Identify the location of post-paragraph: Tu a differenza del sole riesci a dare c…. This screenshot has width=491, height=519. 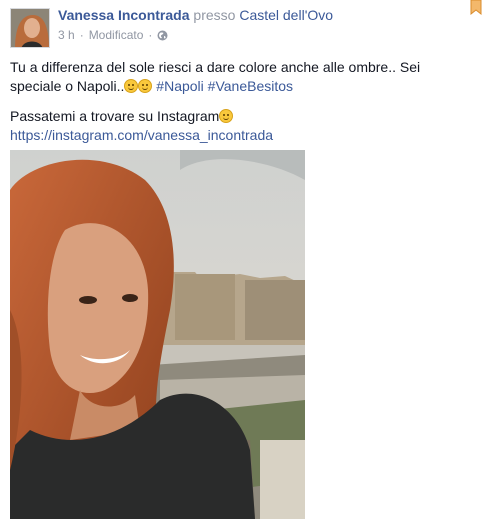
(240, 77).